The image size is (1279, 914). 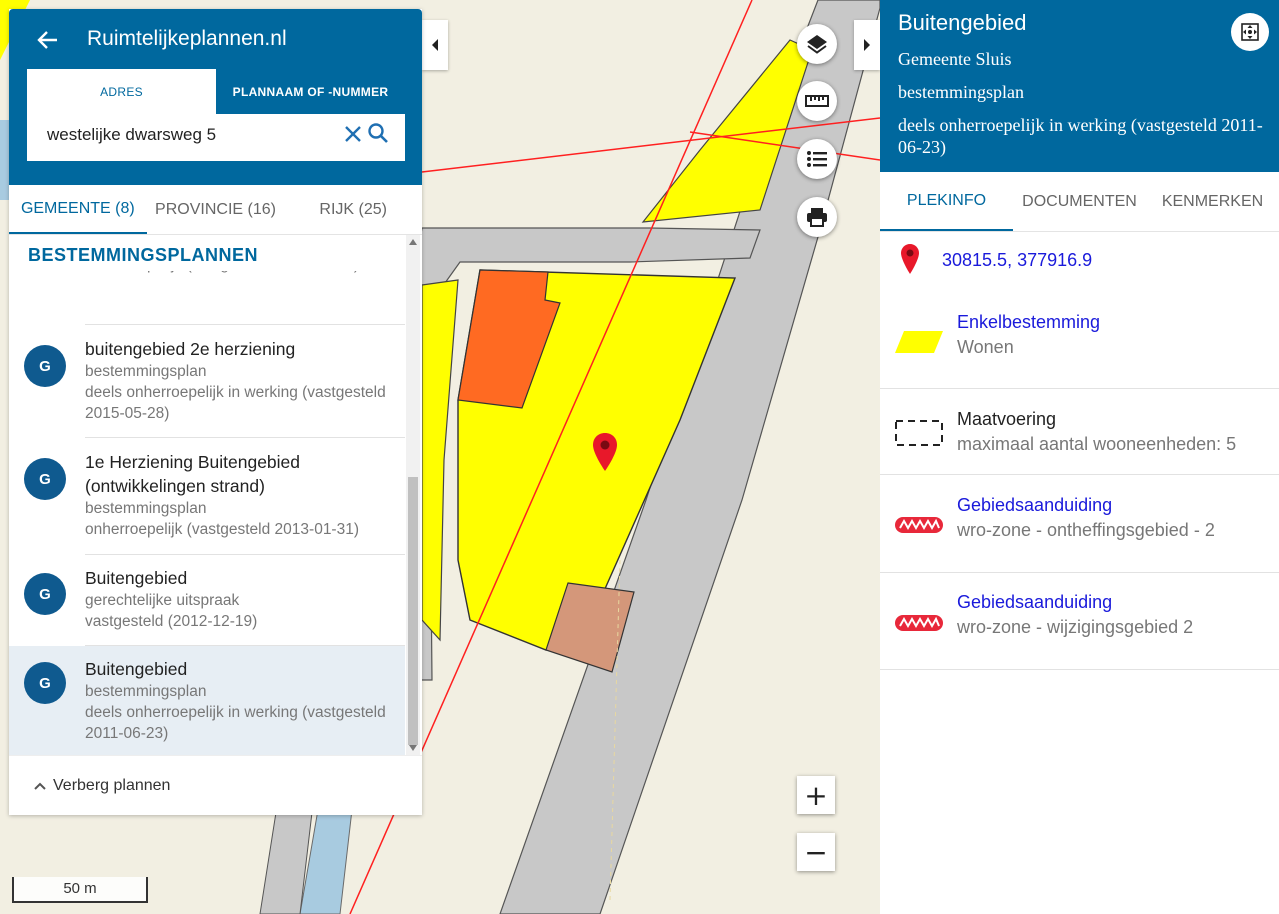 I want to click on detail-gemeente: Gemeente Sluis, so click(x=955, y=59).